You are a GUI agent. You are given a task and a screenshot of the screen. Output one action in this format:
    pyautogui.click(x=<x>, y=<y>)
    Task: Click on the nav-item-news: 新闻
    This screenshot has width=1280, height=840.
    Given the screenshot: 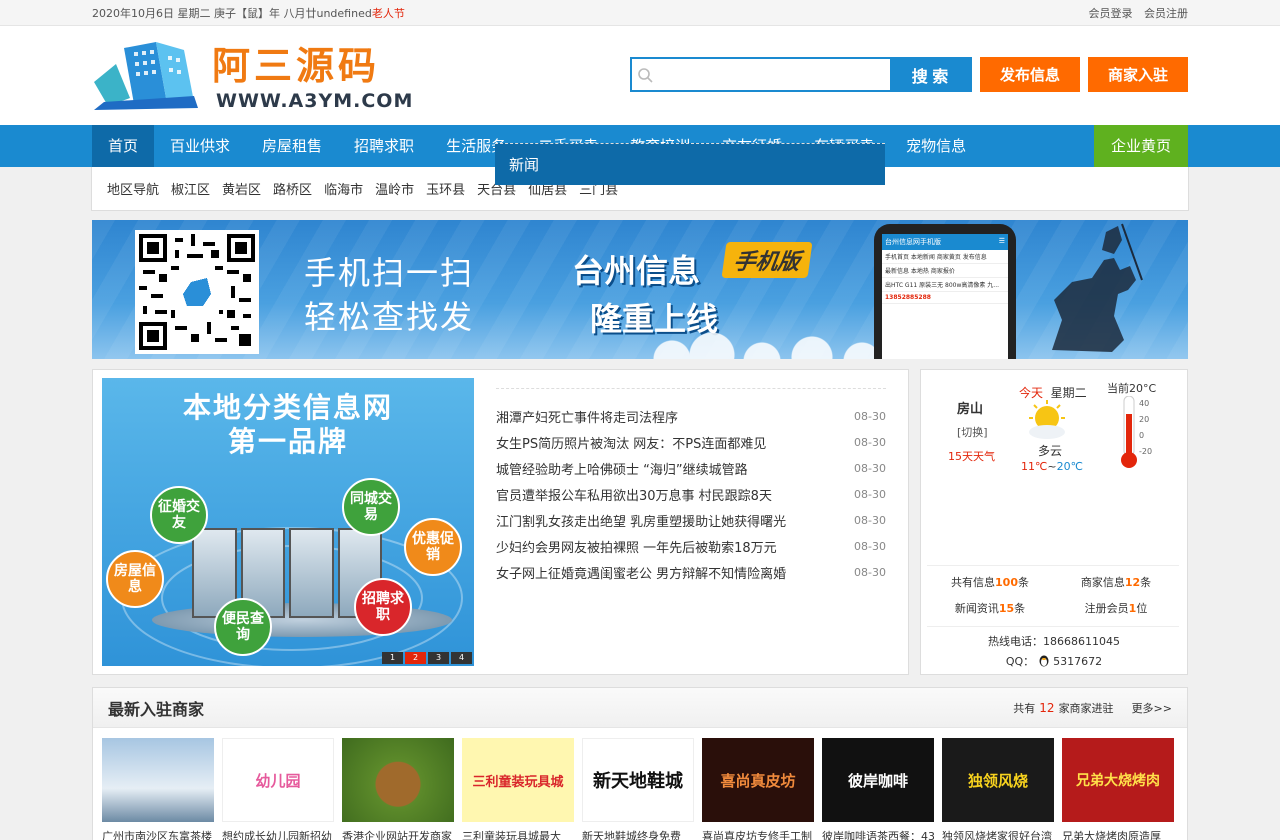 What is the action you would take?
    pyautogui.click(x=690, y=164)
    